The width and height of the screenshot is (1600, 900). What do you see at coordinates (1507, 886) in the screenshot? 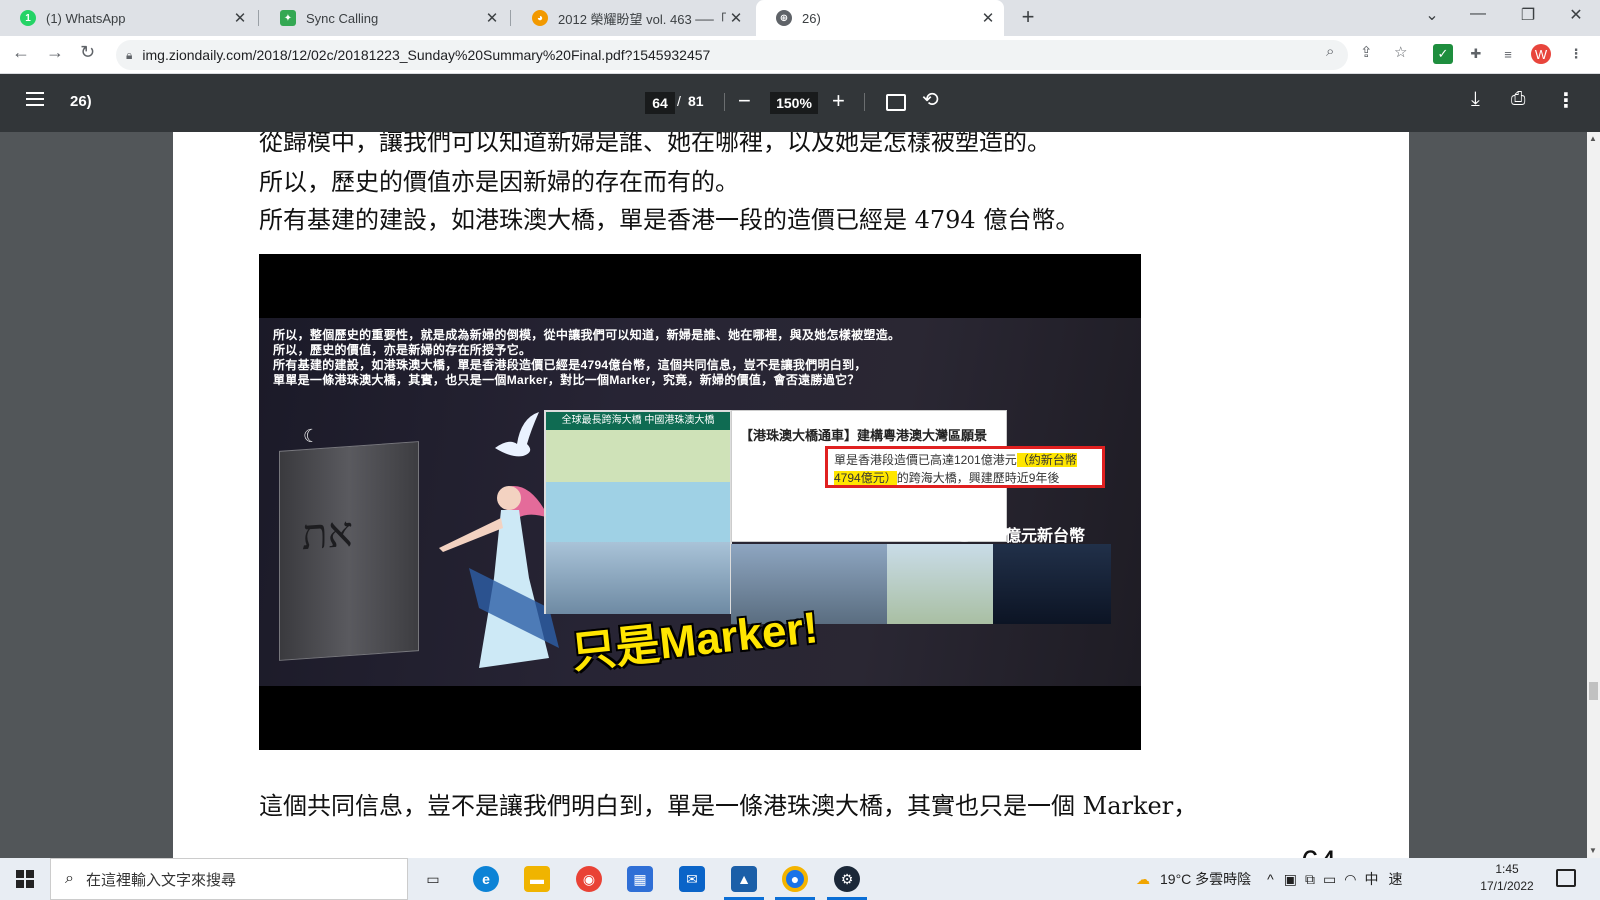
I see `clock-date: 17/1/2022` at bounding box center [1507, 886].